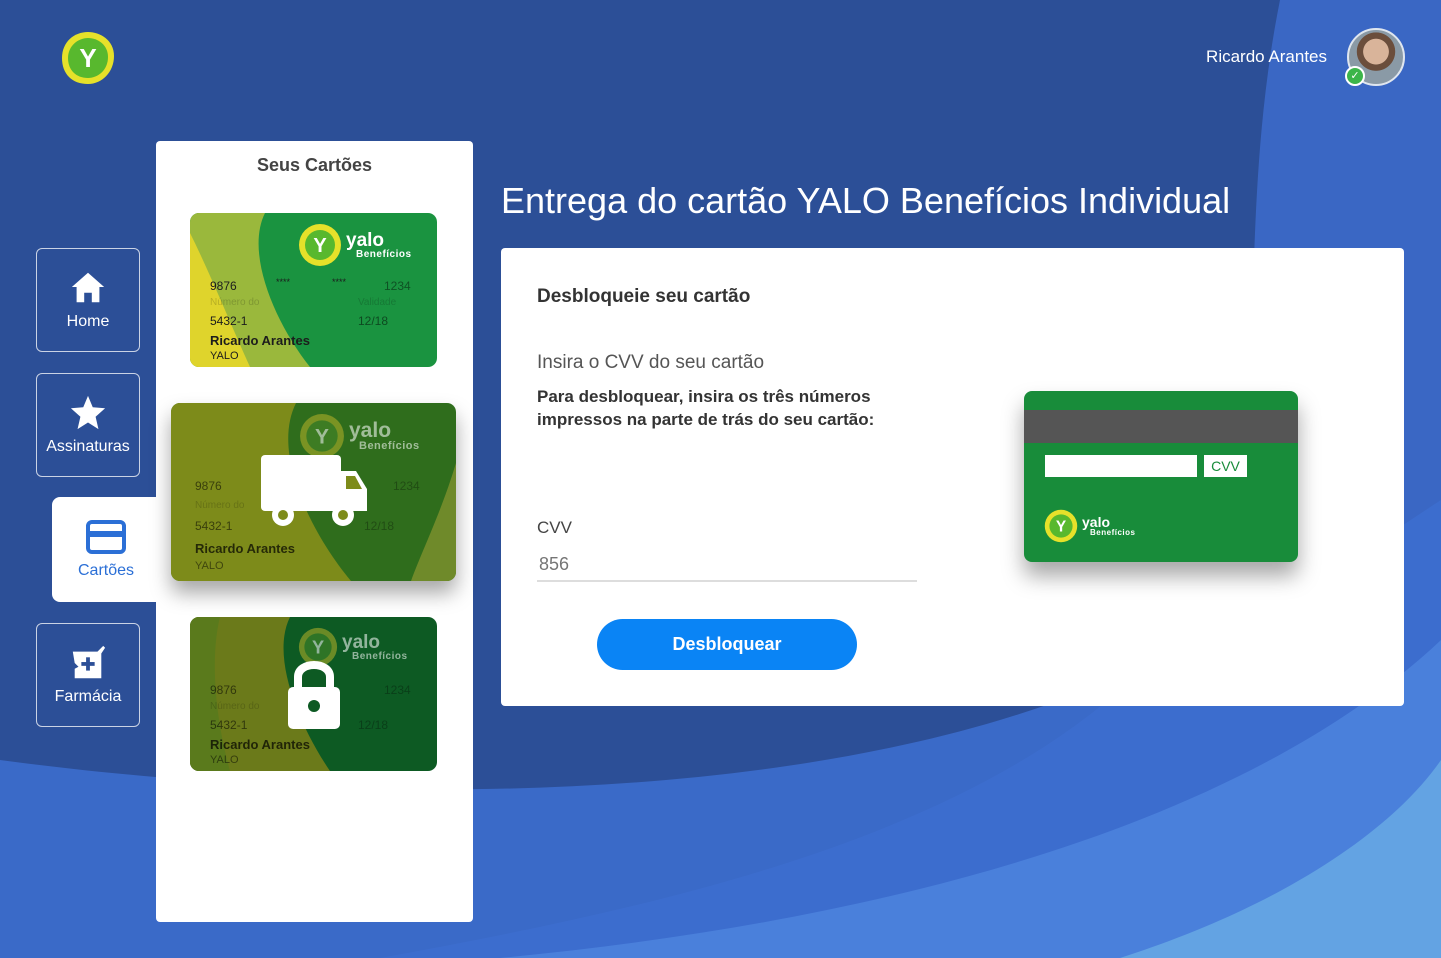 This screenshot has height=958, width=1441. What do you see at coordinates (88, 287) in the screenshot?
I see `home-icon` at bounding box center [88, 287].